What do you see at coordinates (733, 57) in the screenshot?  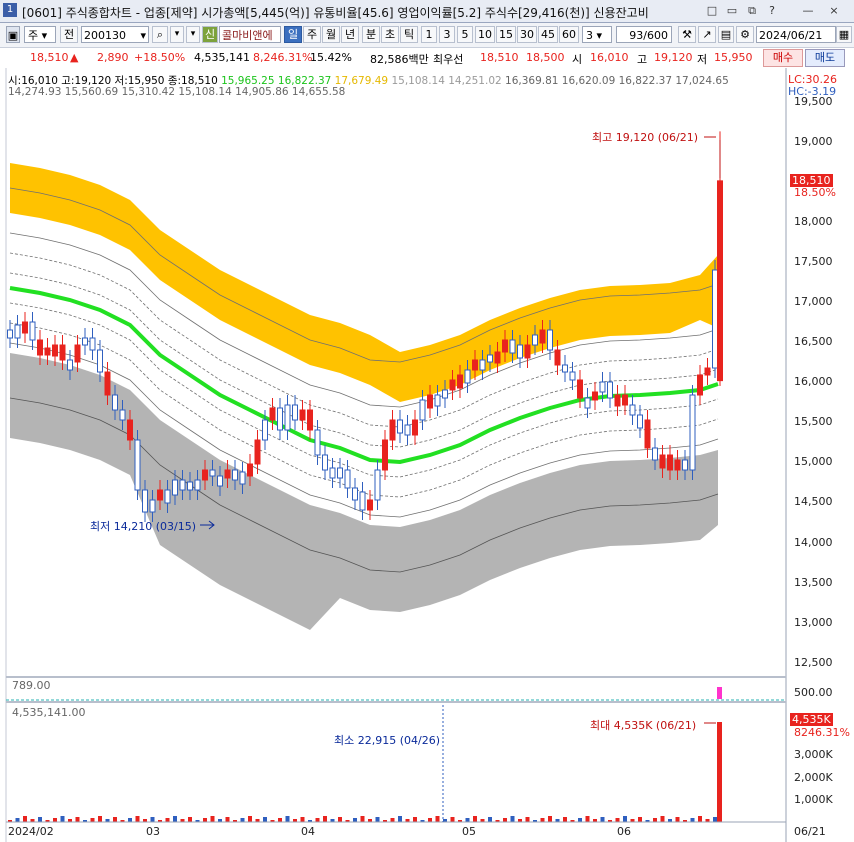 I see `low-value: 15,950` at bounding box center [733, 57].